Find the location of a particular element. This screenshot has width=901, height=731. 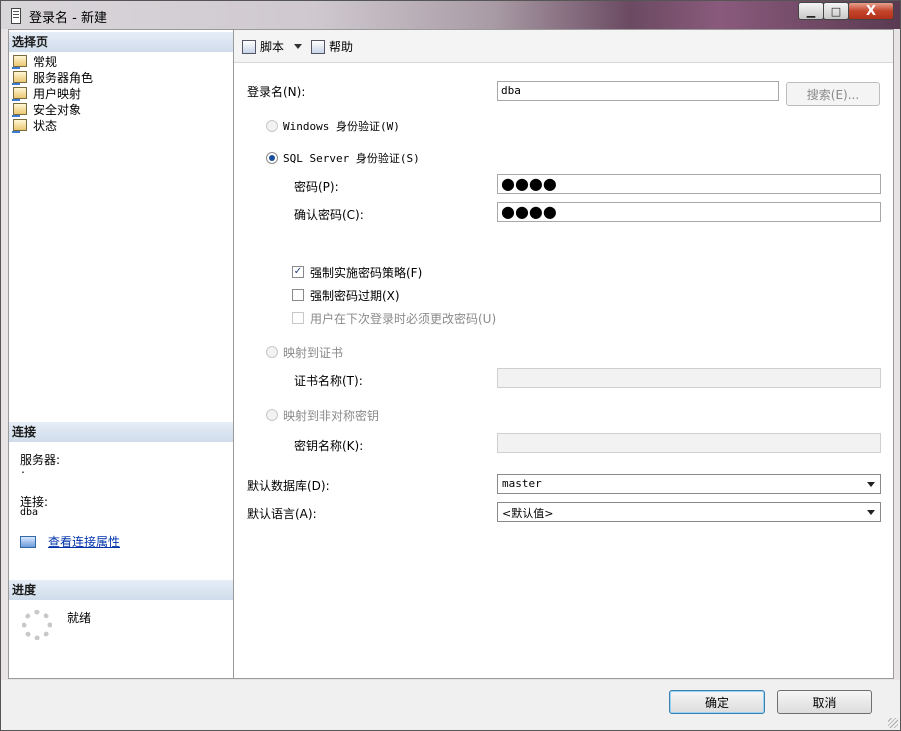

page-item-label: 服务器角色 is located at coordinates (63, 77).